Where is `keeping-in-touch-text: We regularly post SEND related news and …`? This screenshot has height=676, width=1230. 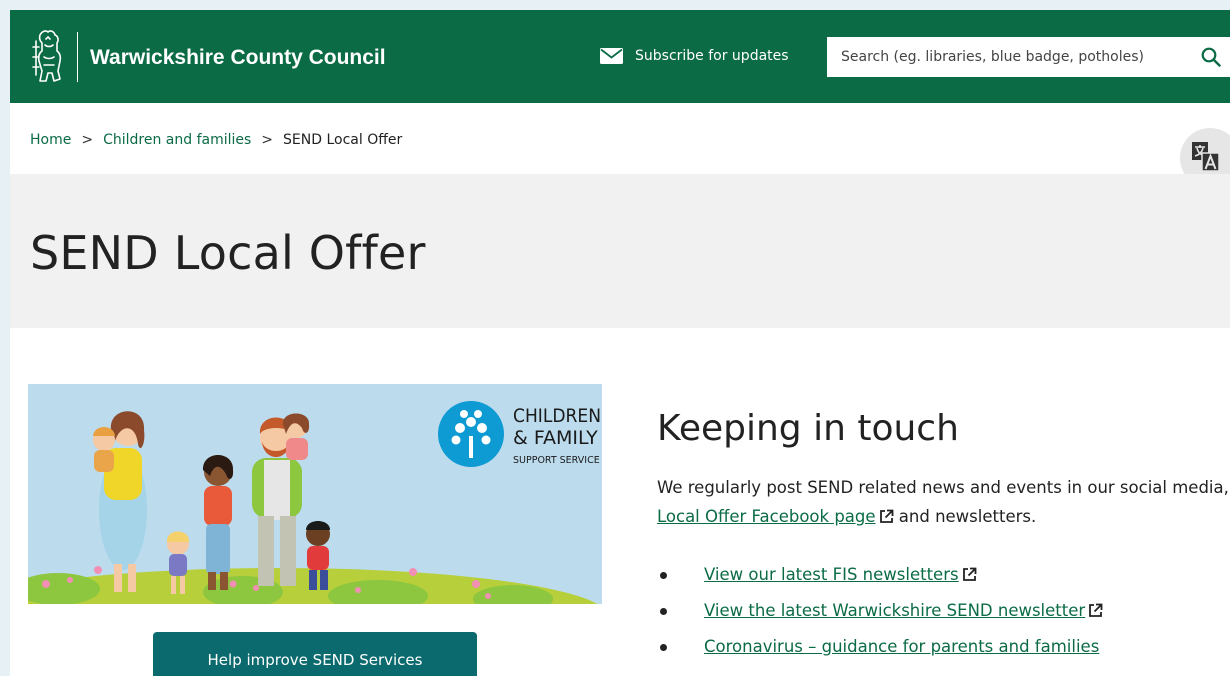
keeping-in-touch-text: We regularly post SEND related news and … is located at coordinates (943, 502).